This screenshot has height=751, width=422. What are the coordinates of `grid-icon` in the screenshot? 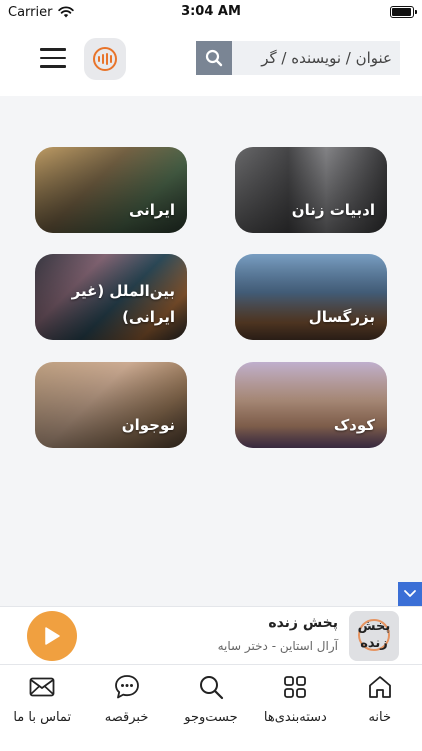 It's located at (295, 687).